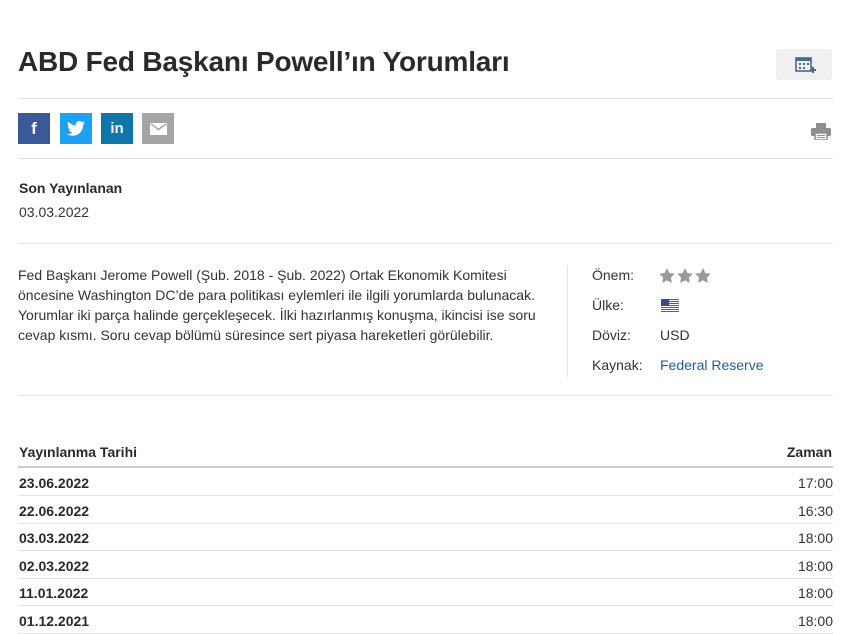 This screenshot has width=846, height=634. Describe the element at coordinates (425, 565) in the screenshot. I see `table-row: 02.03.2022 18:00` at that location.